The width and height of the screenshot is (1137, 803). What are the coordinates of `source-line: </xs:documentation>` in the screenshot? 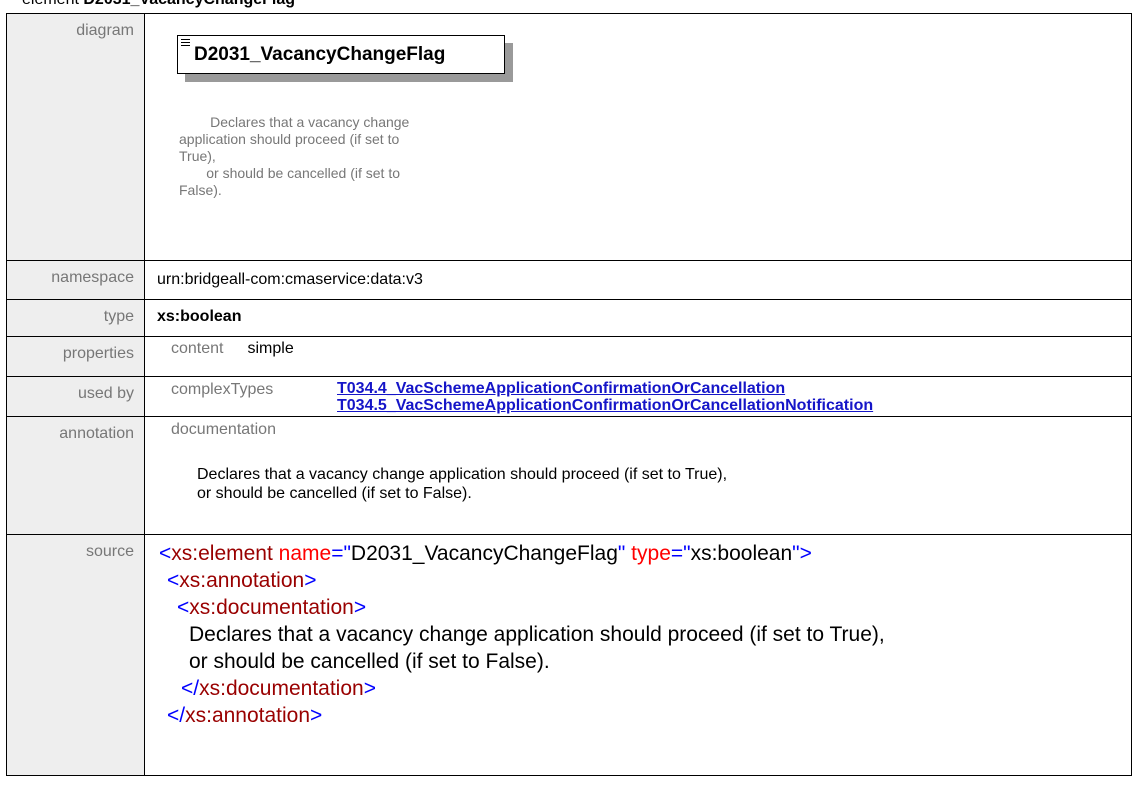 It's located at (278, 688).